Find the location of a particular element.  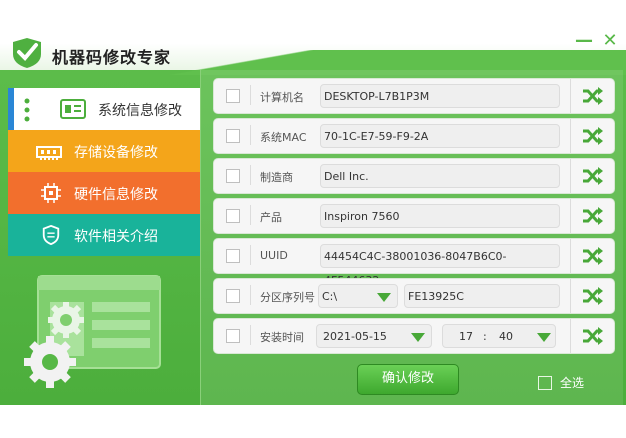

computer-name-field: DESKTOP-L7B1P3M is located at coordinates (440, 96).